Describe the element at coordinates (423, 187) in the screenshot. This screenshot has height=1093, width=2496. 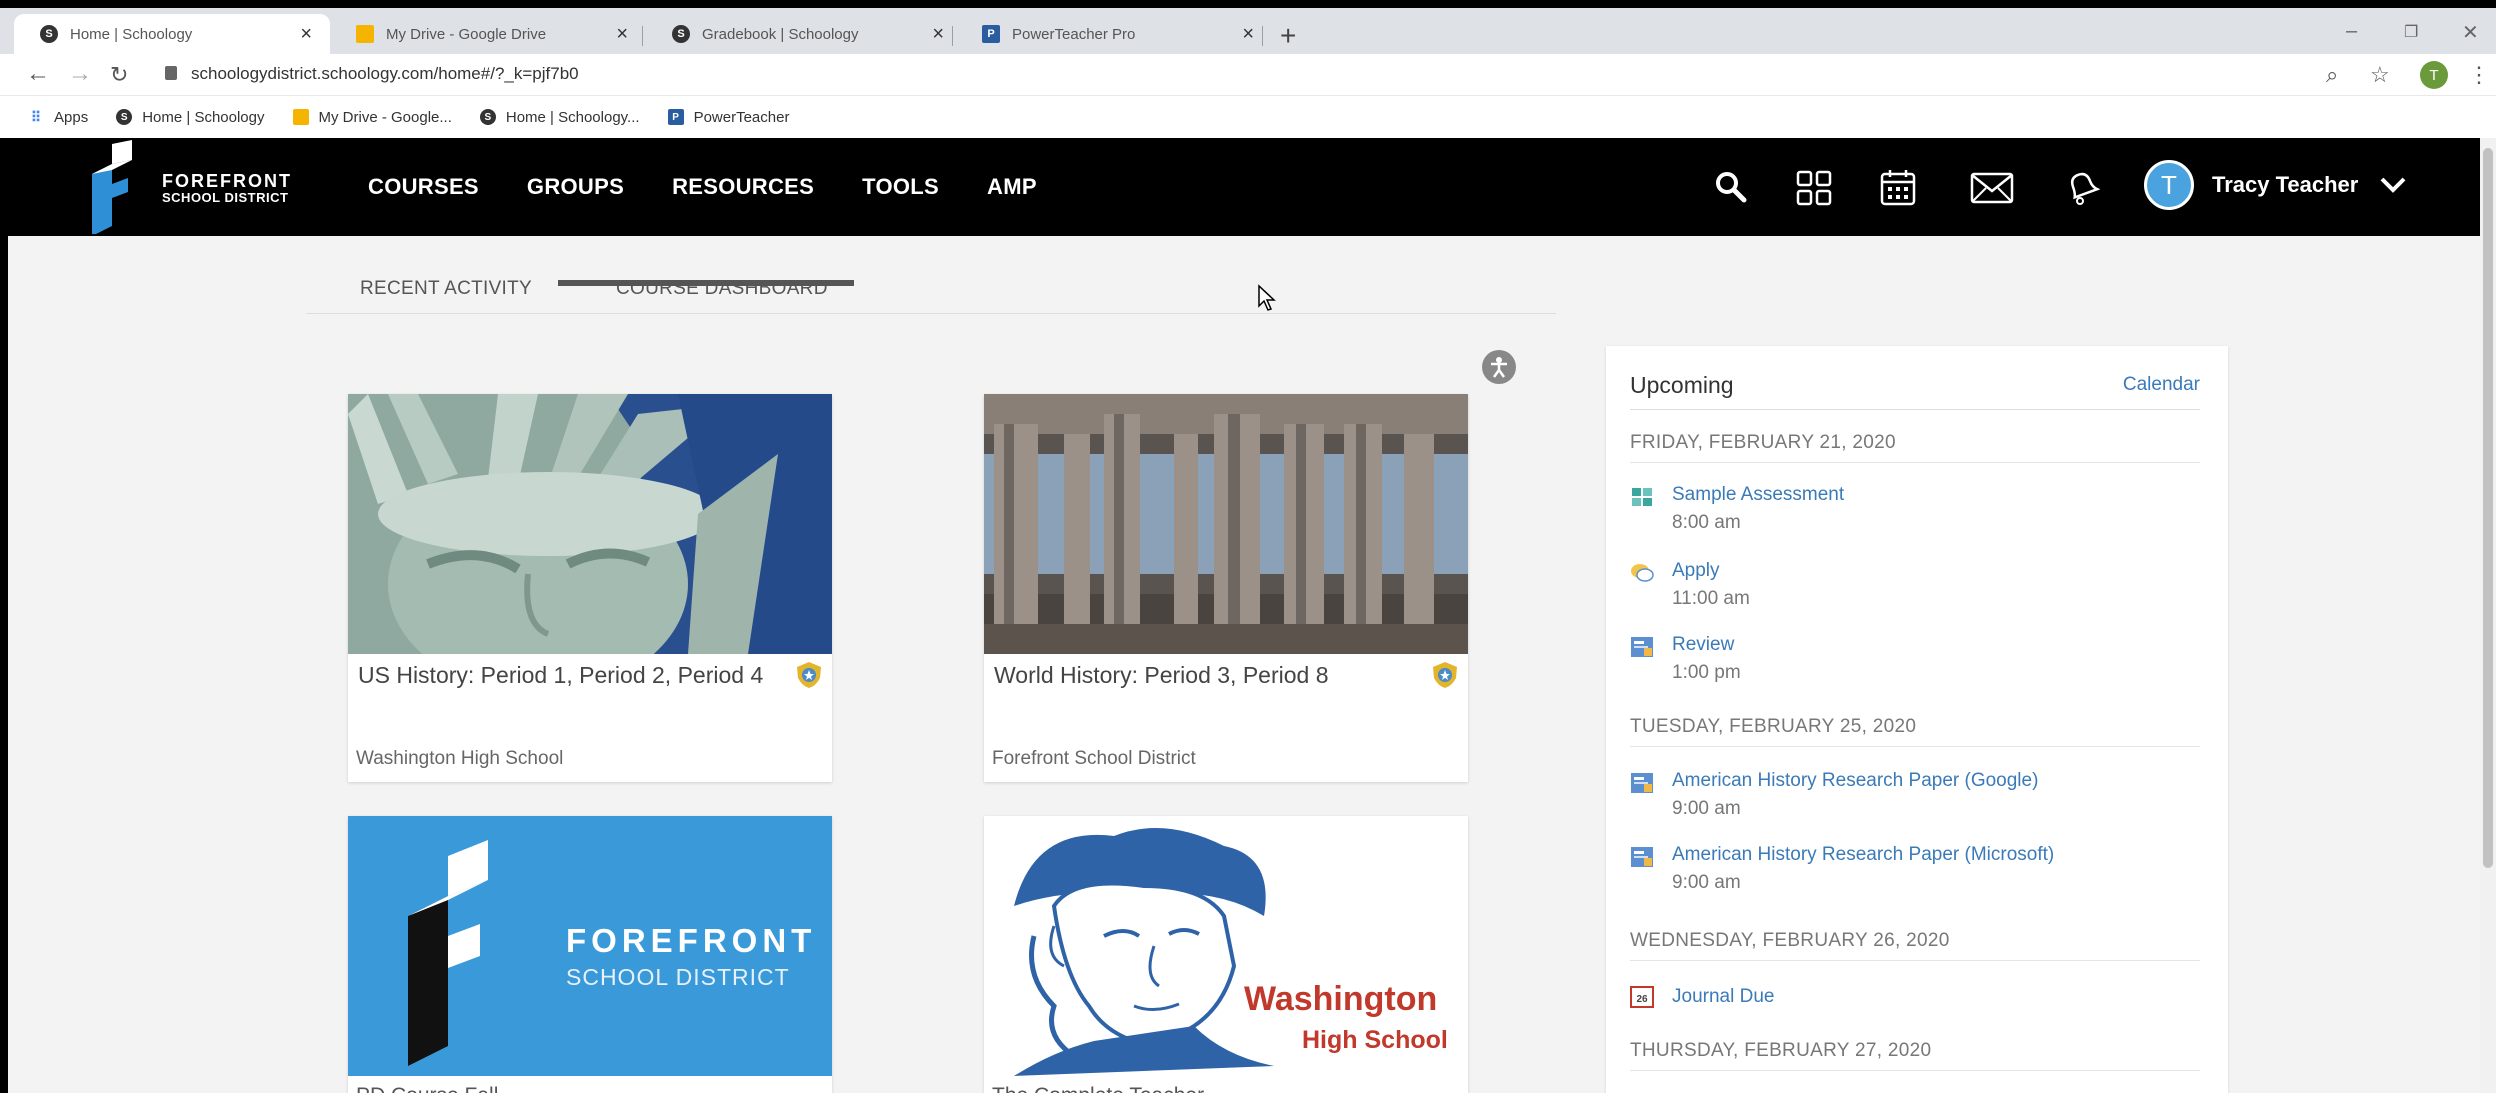
I see `nav-courses: COURSES` at that location.